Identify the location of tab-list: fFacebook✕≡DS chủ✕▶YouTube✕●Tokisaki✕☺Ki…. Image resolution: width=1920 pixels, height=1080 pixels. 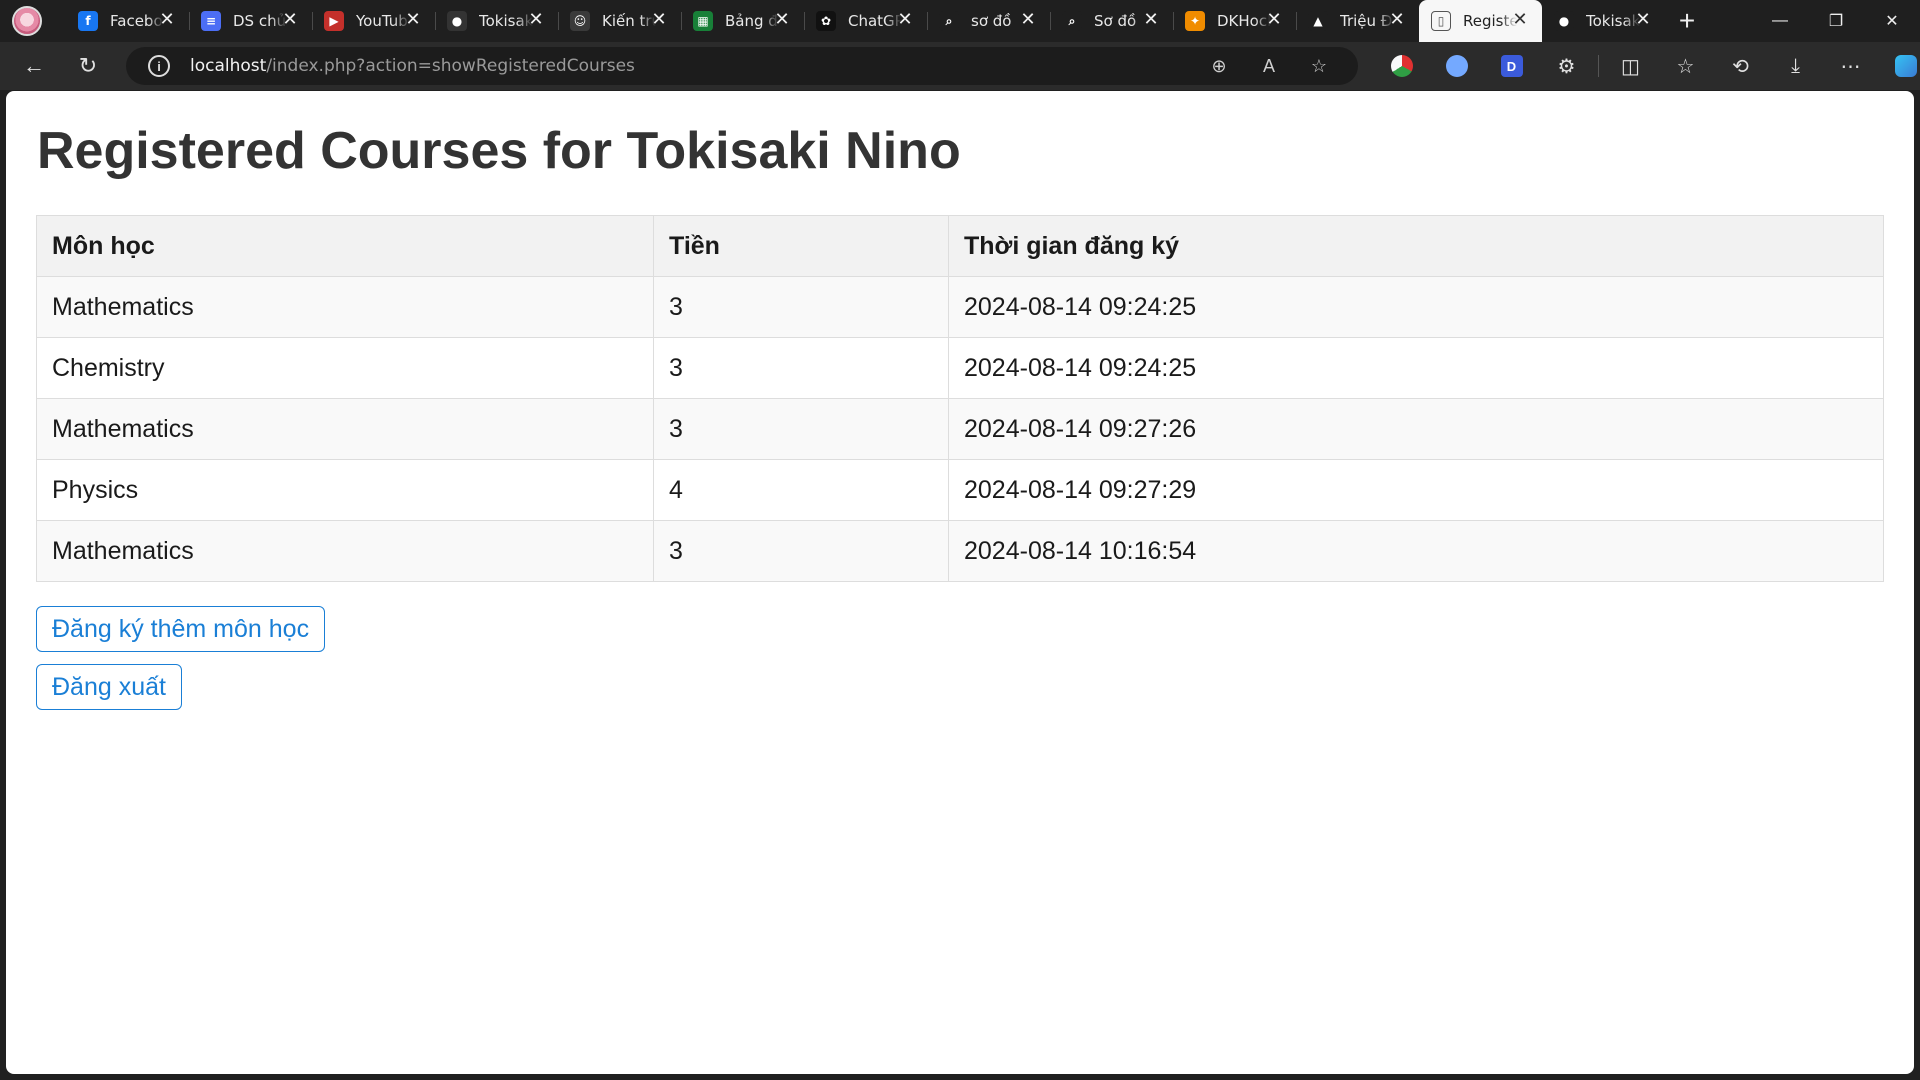
(865, 21).